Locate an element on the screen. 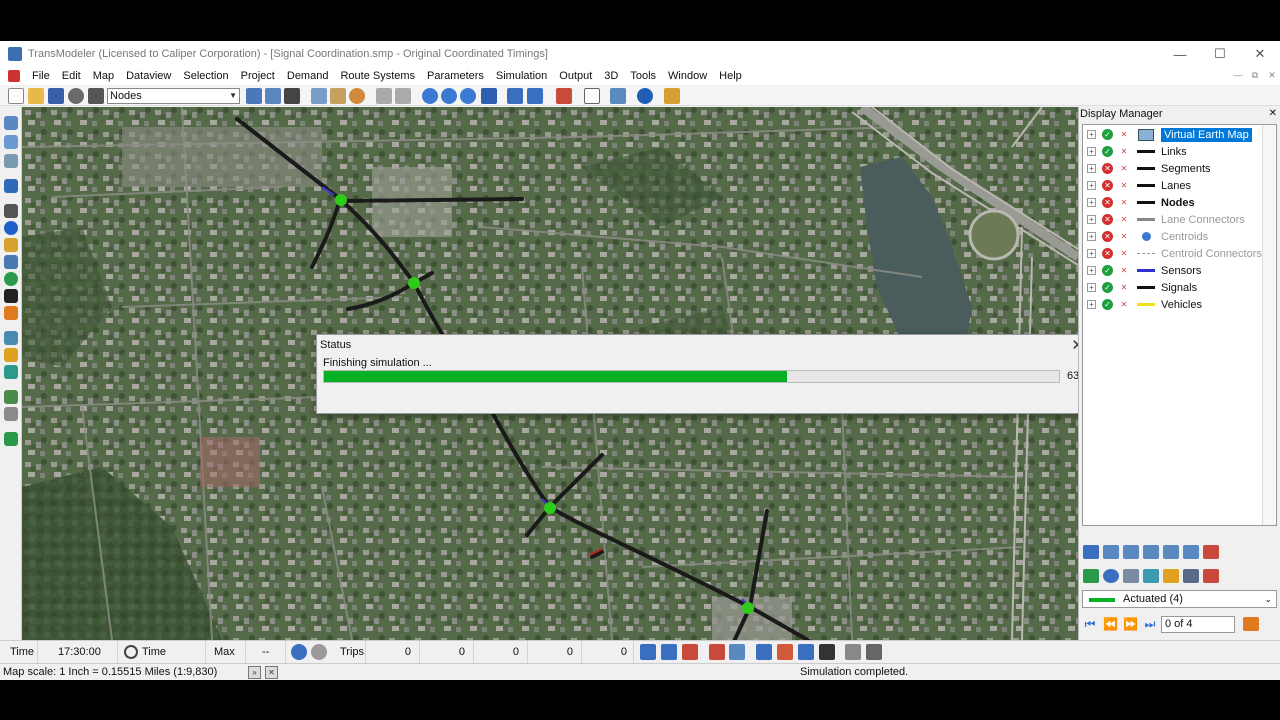 Image resolution: width=1280 pixels, height=720 pixels. layer-list-scrollbar is located at coordinates (1269, 325).